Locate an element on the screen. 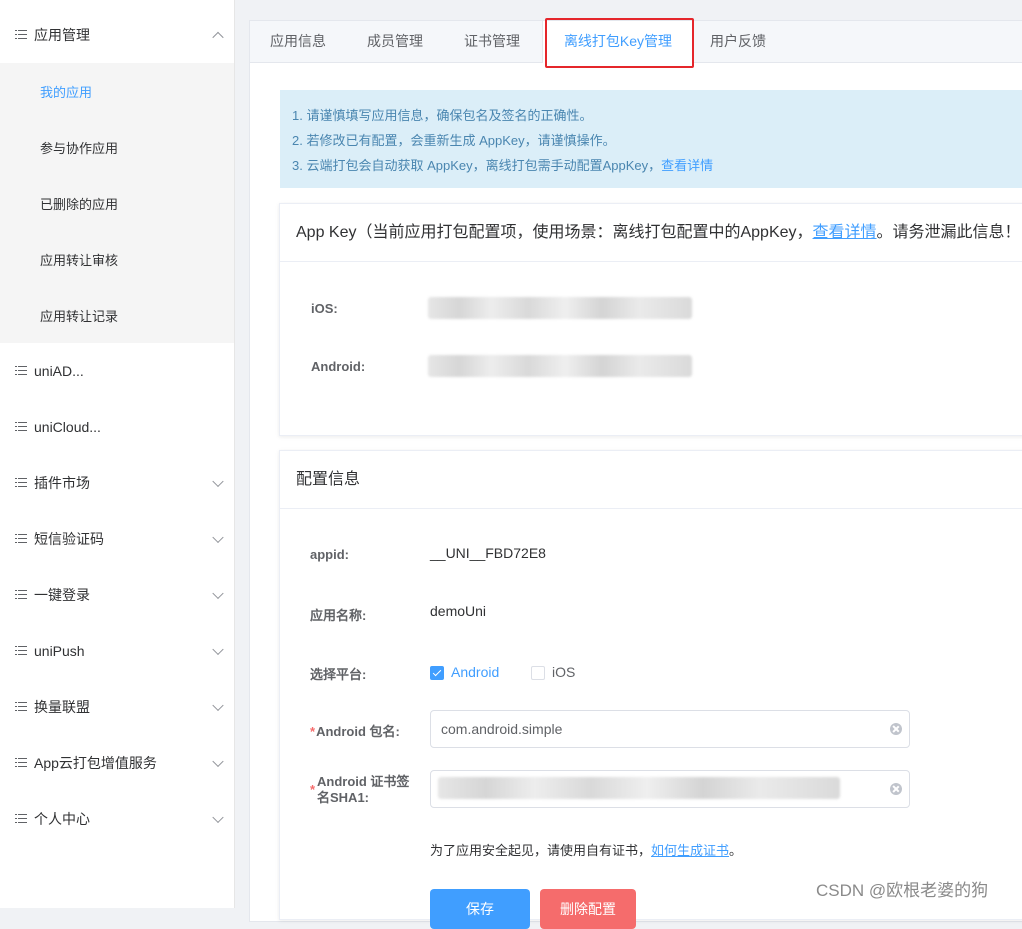  hint-text: 为了应用安全起见，请使用自有证书， is located at coordinates (541, 850).